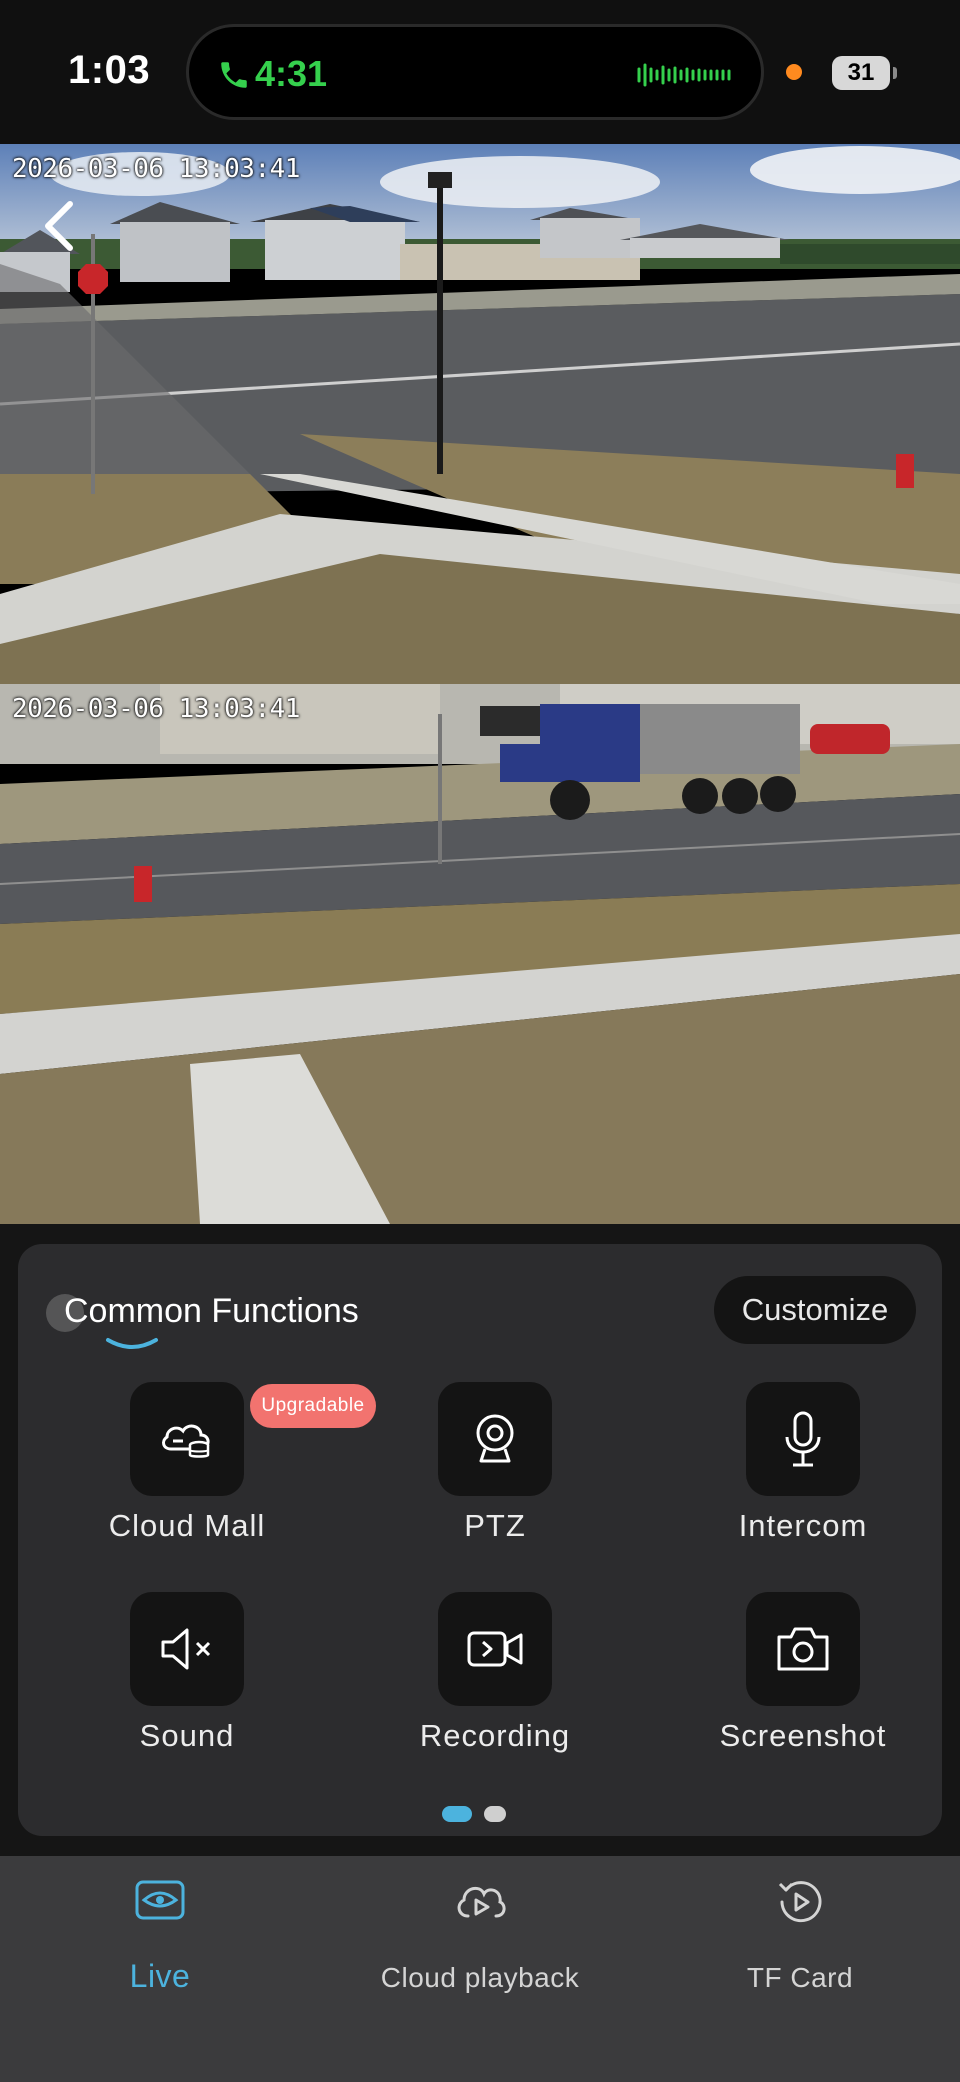 The height and width of the screenshot is (2082, 960). Describe the element at coordinates (800, 1902) in the screenshot. I see `replay-icon` at that location.